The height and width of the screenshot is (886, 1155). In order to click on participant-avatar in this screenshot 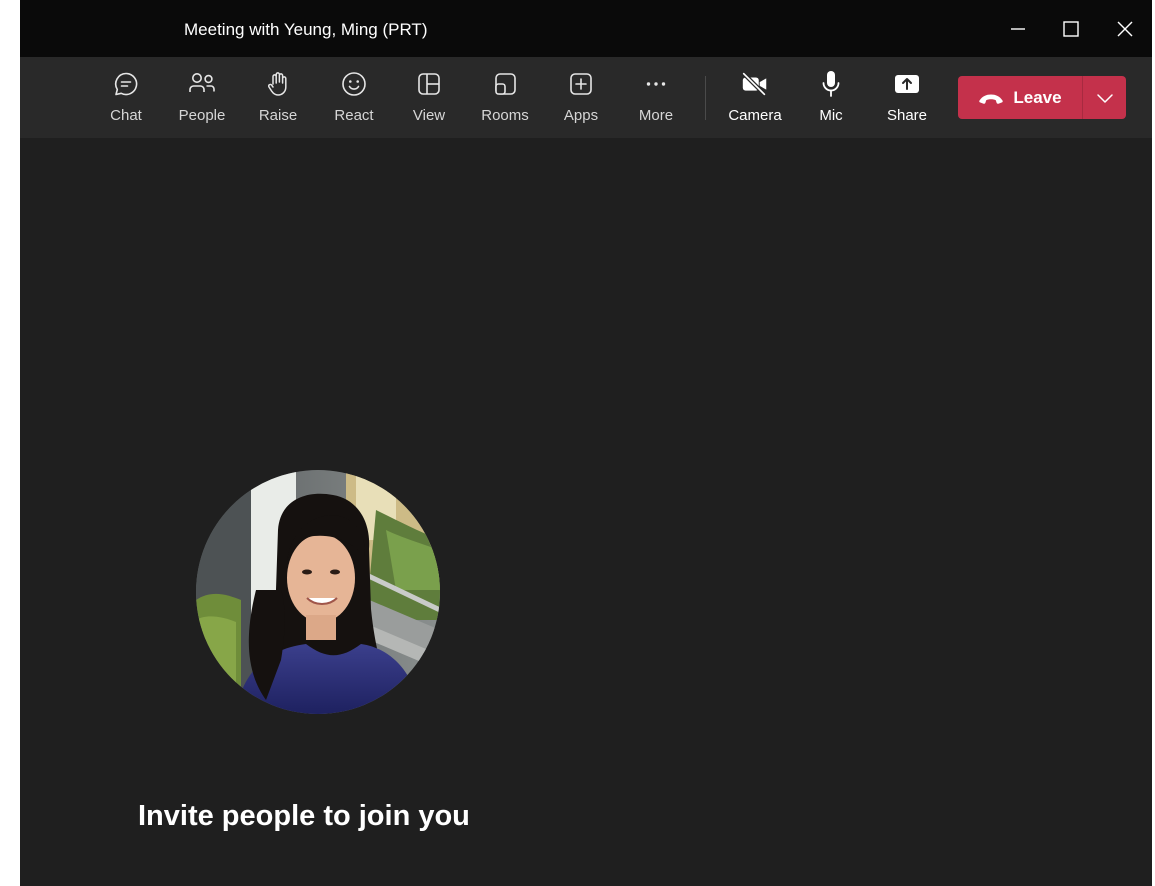, I will do `click(318, 592)`.